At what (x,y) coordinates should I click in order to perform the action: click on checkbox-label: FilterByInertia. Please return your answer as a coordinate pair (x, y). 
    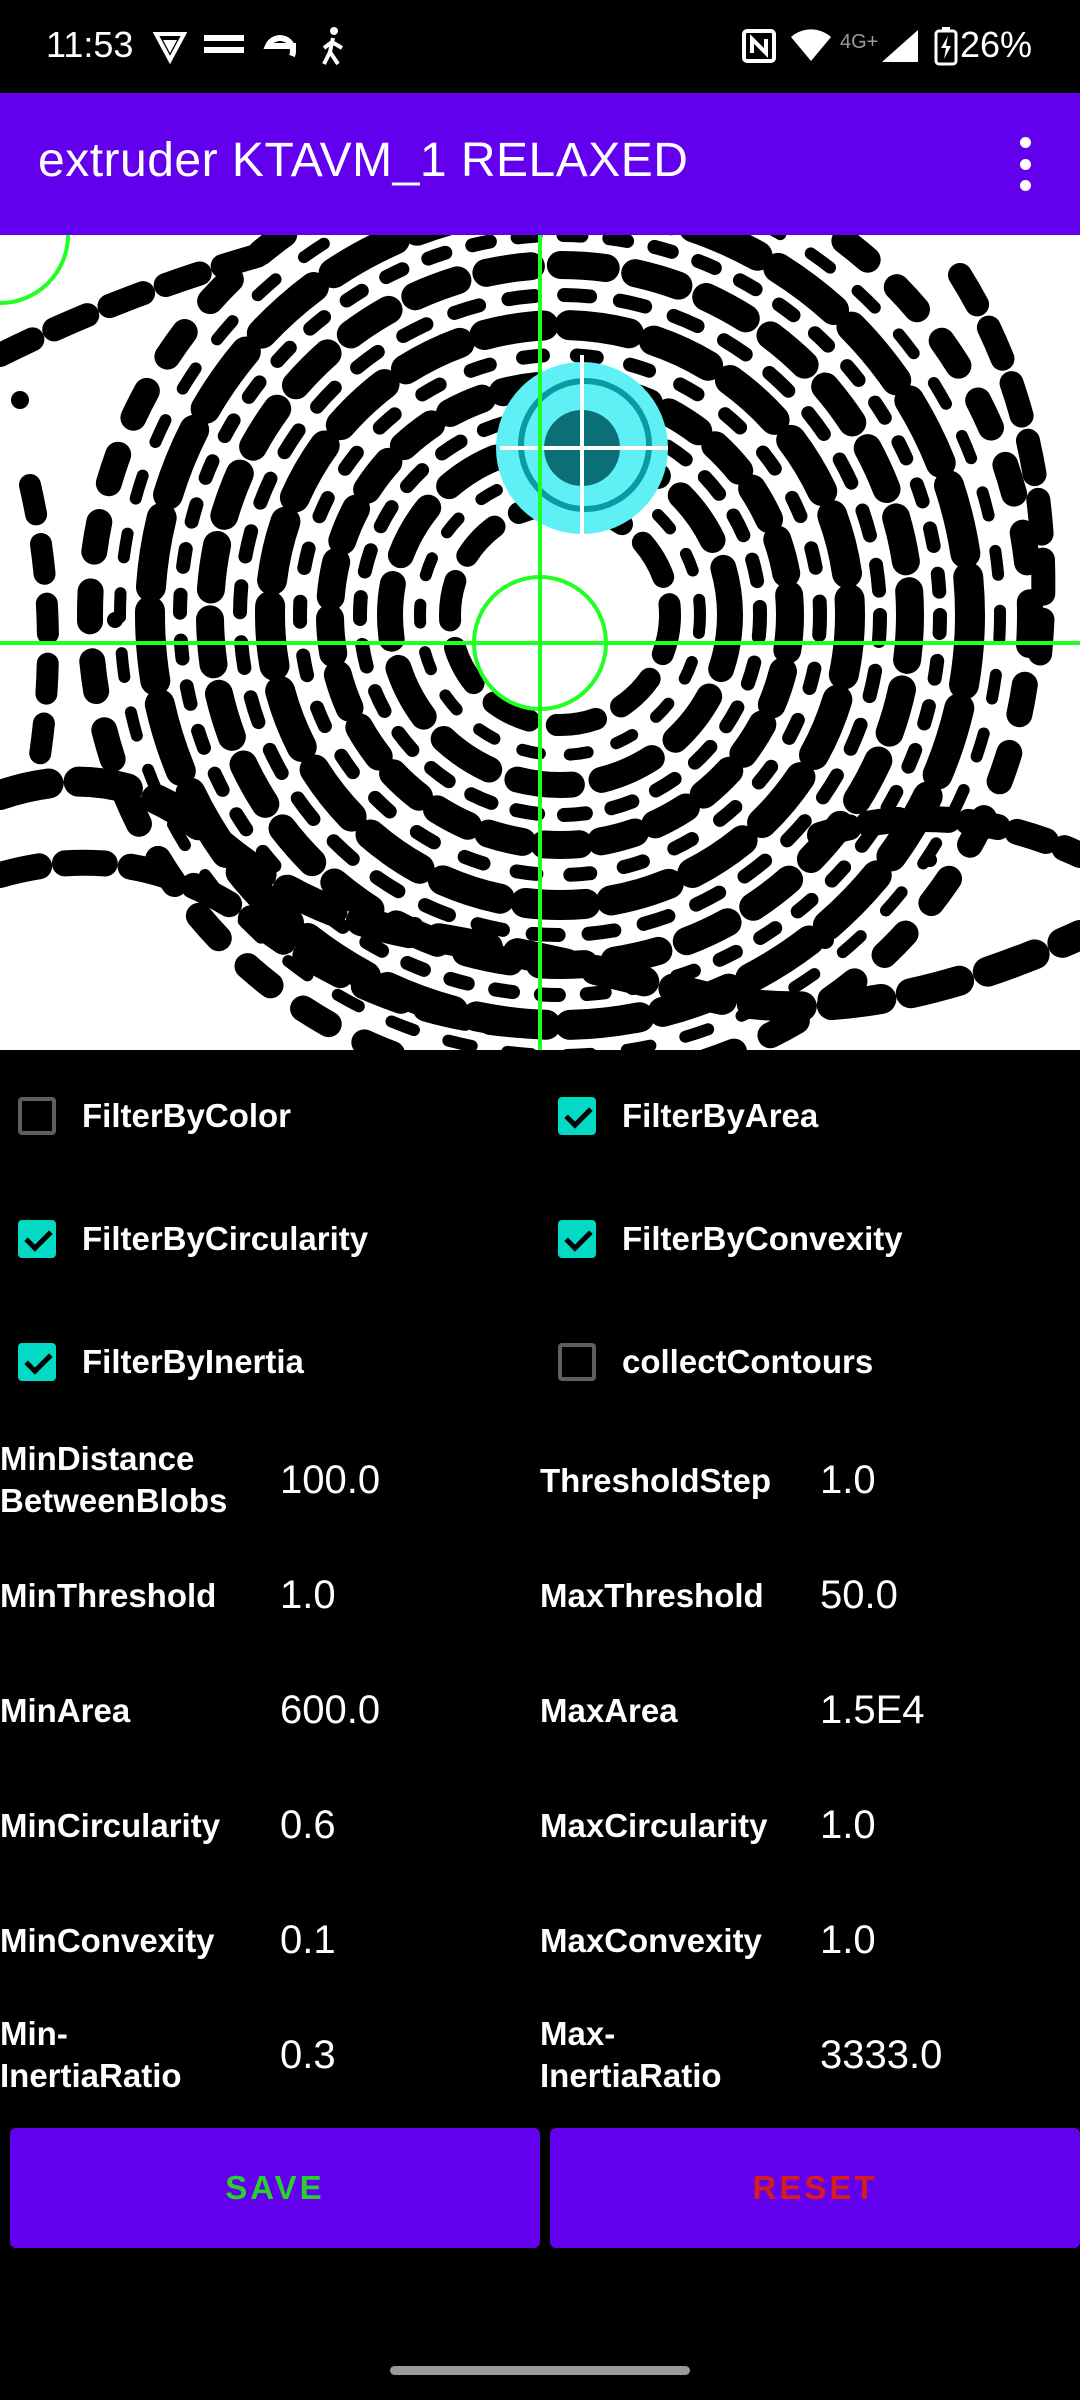
    Looking at the image, I should click on (193, 1361).